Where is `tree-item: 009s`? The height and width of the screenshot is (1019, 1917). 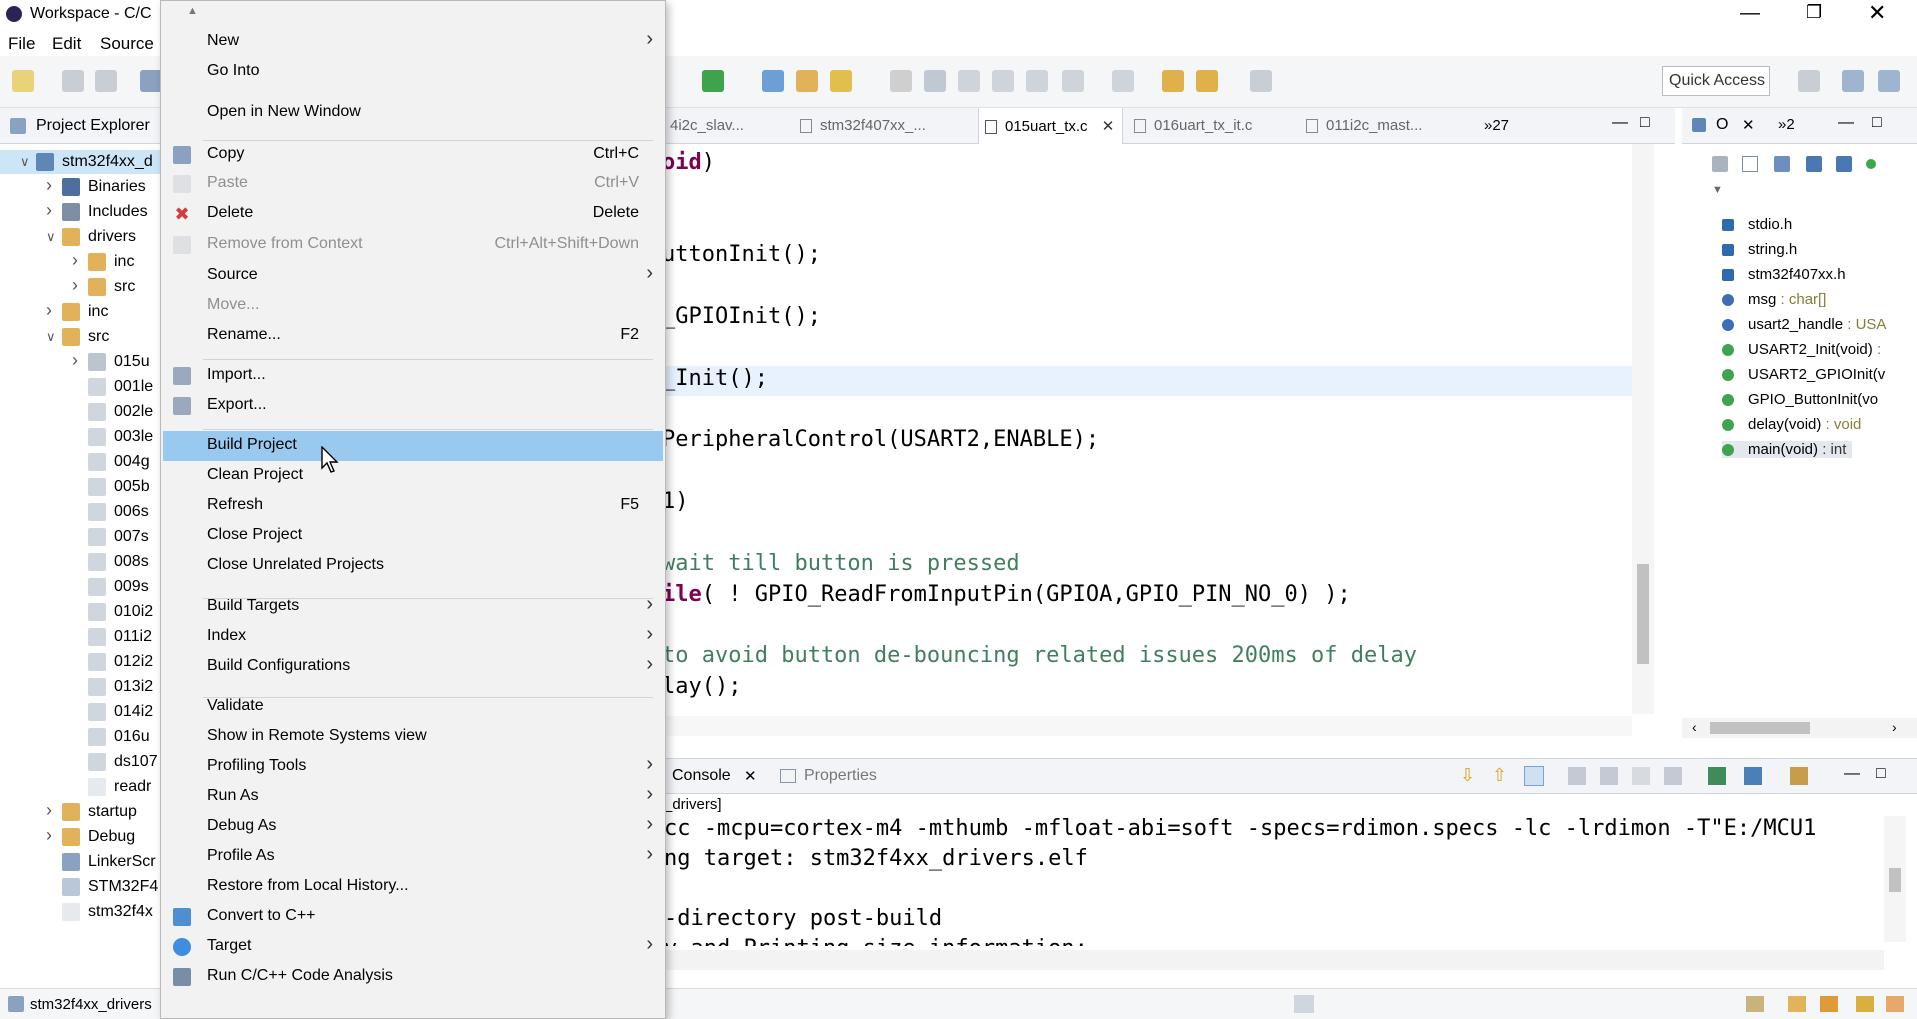
tree-item: 009s is located at coordinates (82, 587).